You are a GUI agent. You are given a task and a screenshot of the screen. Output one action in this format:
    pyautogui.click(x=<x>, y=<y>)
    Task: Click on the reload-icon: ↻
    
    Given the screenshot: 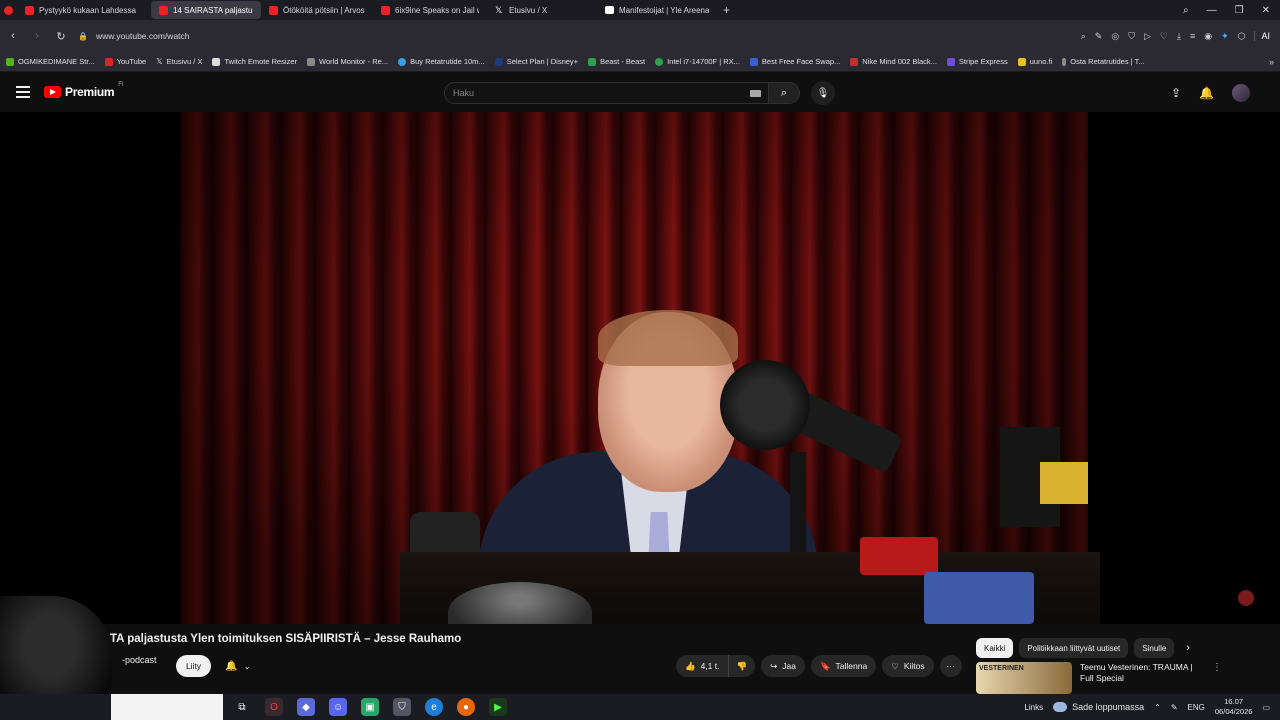 What is the action you would take?
    pyautogui.click(x=61, y=36)
    